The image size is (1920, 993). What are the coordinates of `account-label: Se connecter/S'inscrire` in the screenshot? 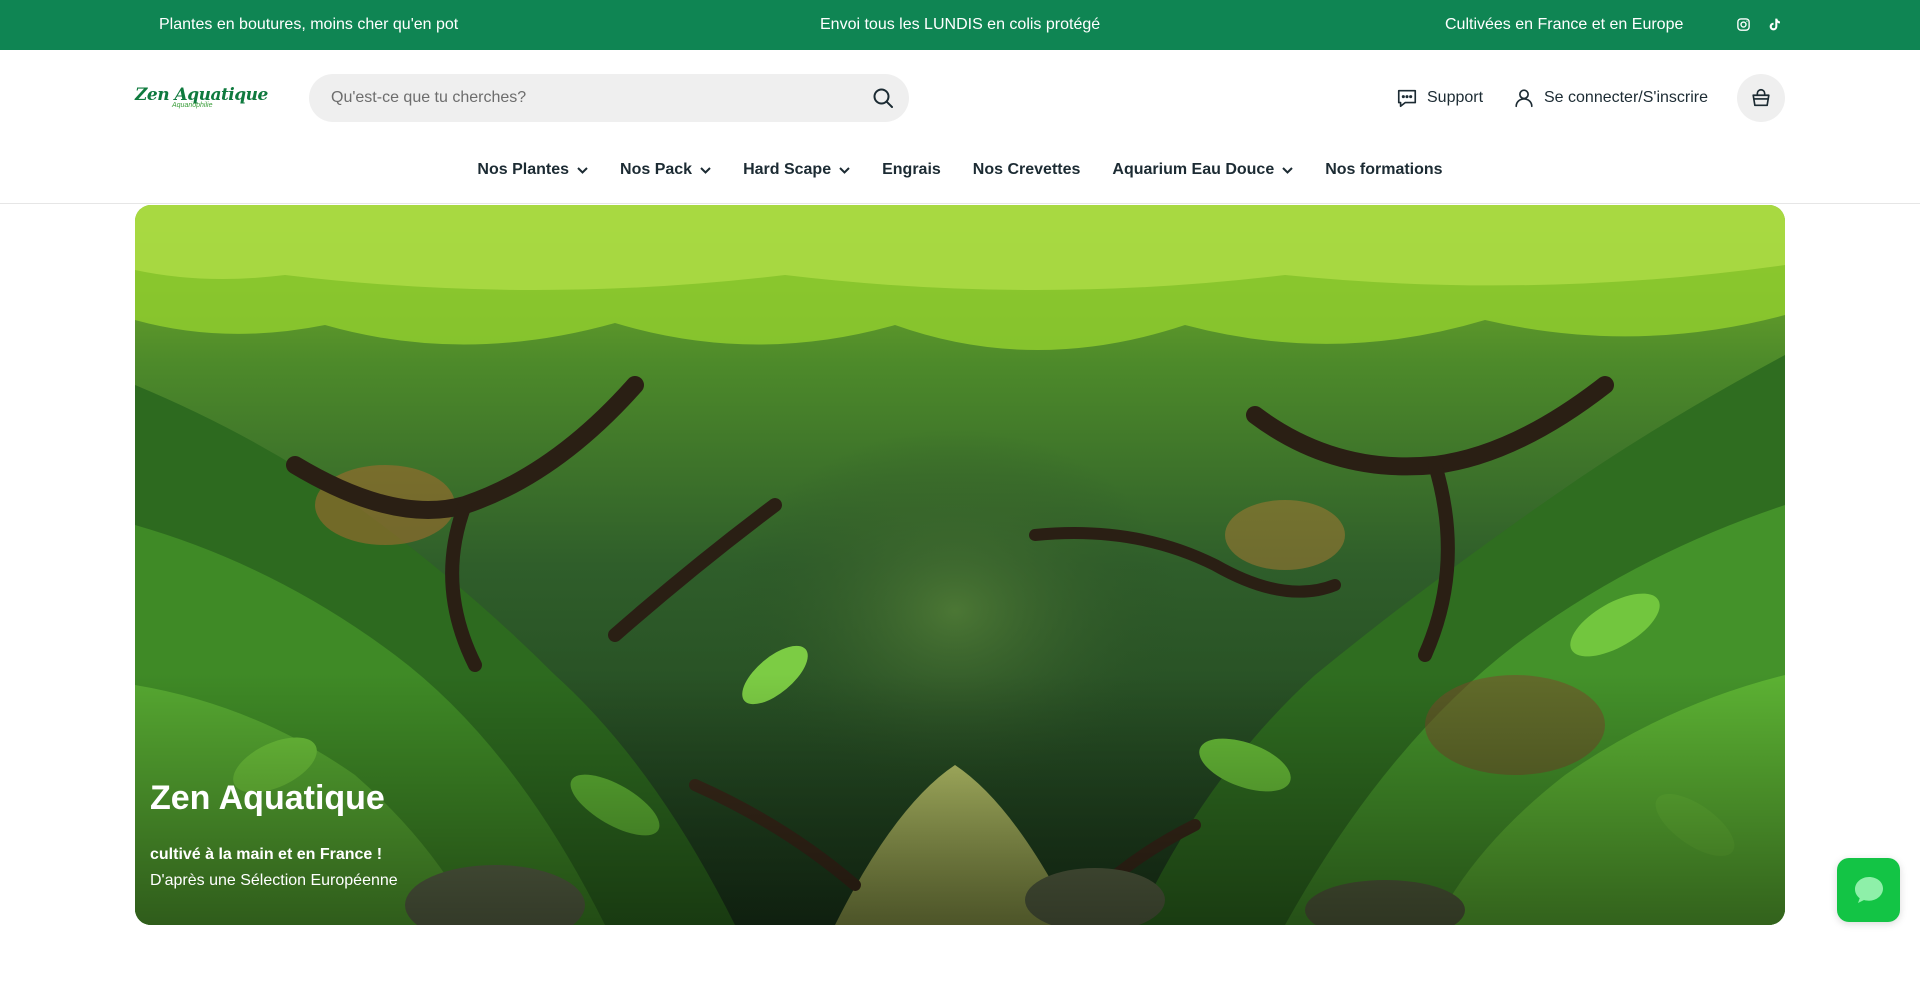 It's located at (1626, 97).